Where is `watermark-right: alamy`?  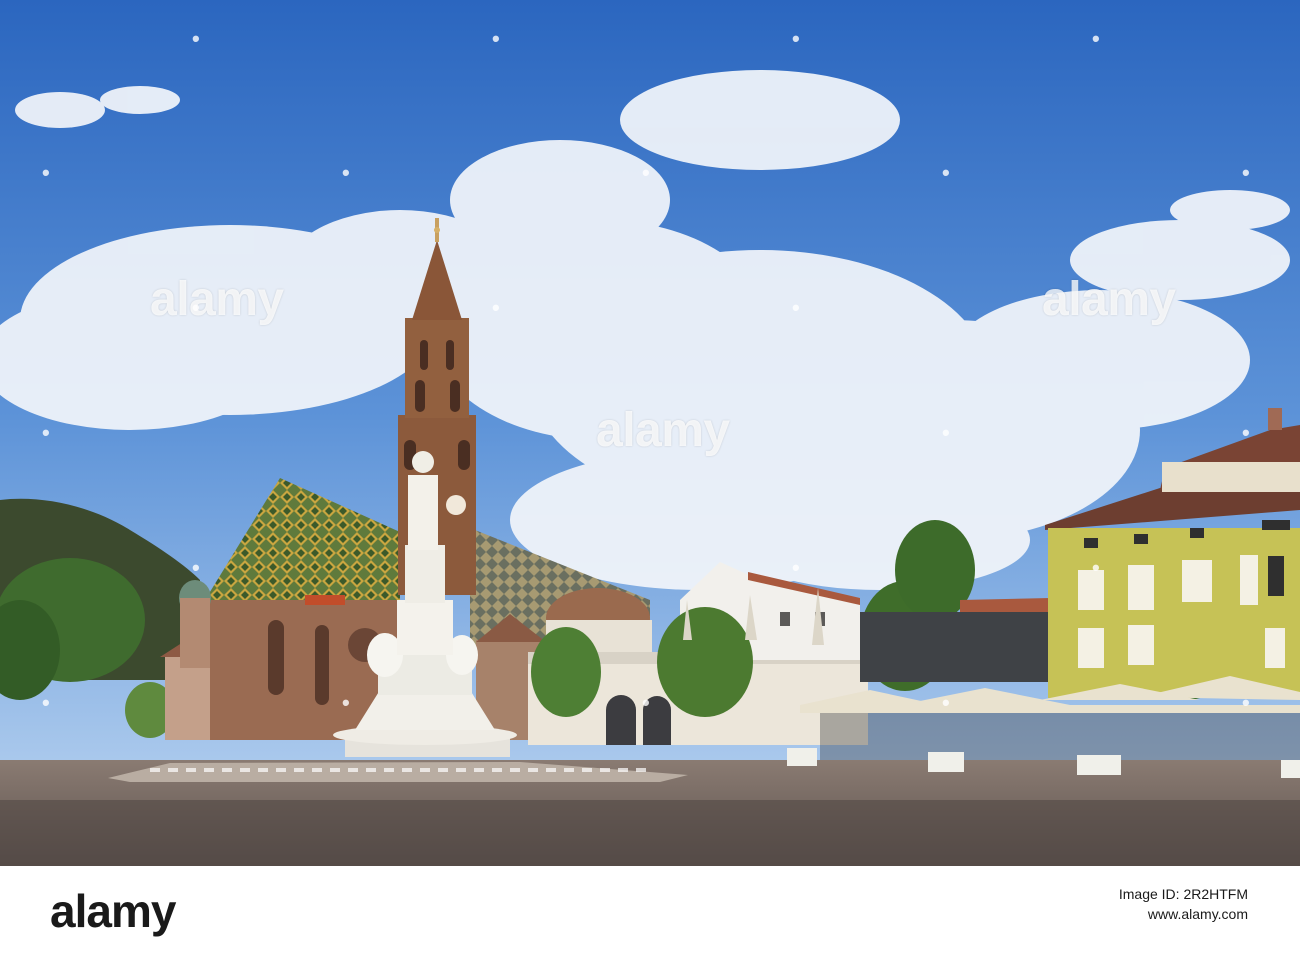
watermark-right: alamy is located at coordinates (1109, 299).